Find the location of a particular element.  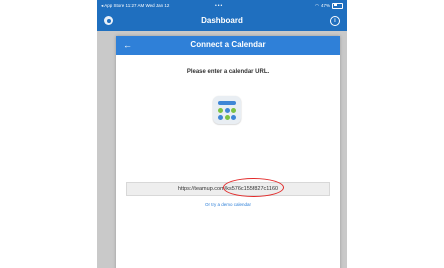

multitask-dots: ••• is located at coordinates (219, 6).